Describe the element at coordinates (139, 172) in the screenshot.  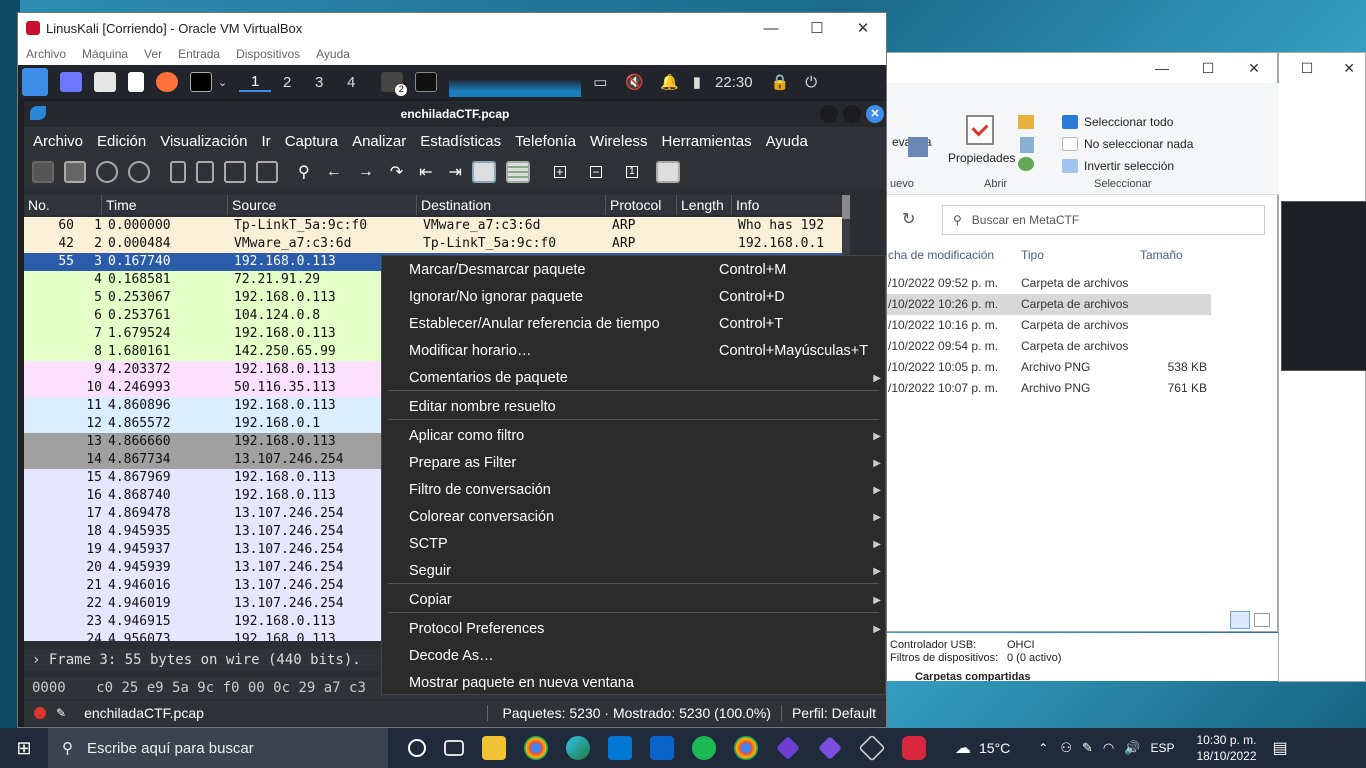
I see `capture-options-icon` at that location.